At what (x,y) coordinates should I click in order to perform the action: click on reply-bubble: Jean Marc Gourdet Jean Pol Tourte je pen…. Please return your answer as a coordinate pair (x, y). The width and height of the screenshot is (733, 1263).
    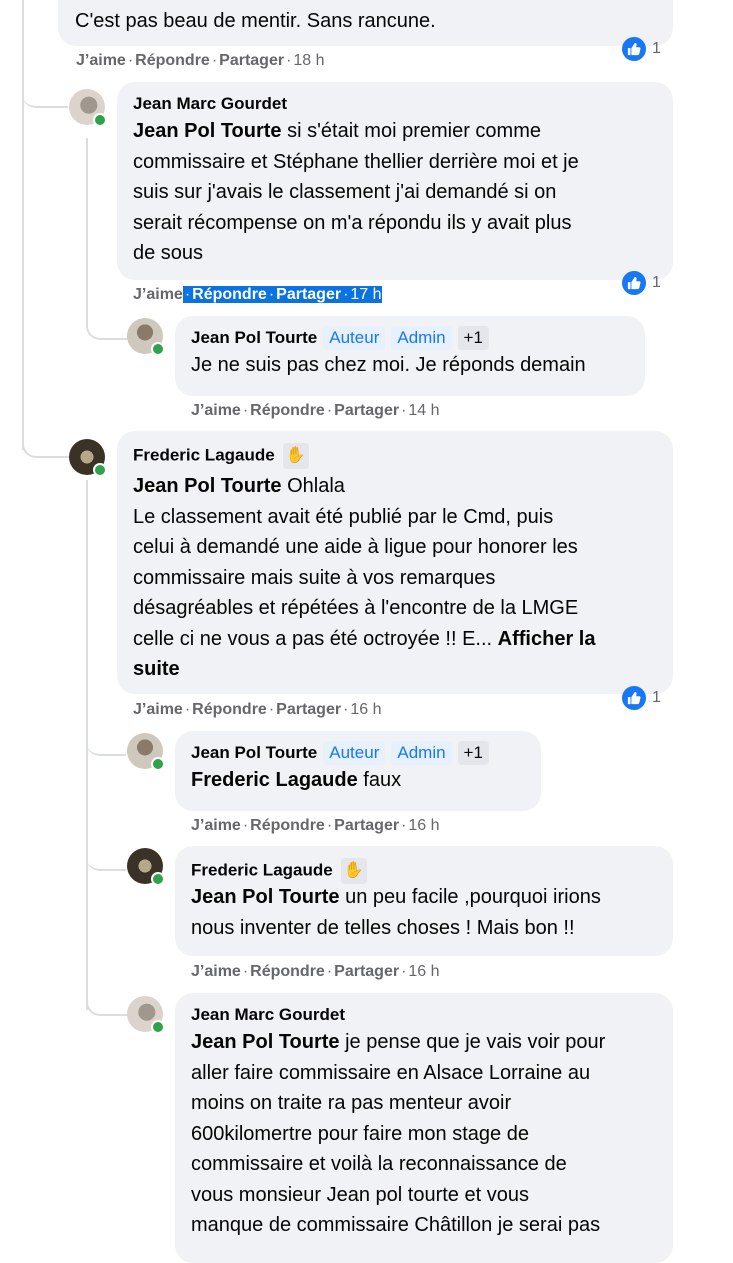
    Looking at the image, I should click on (424, 1128).